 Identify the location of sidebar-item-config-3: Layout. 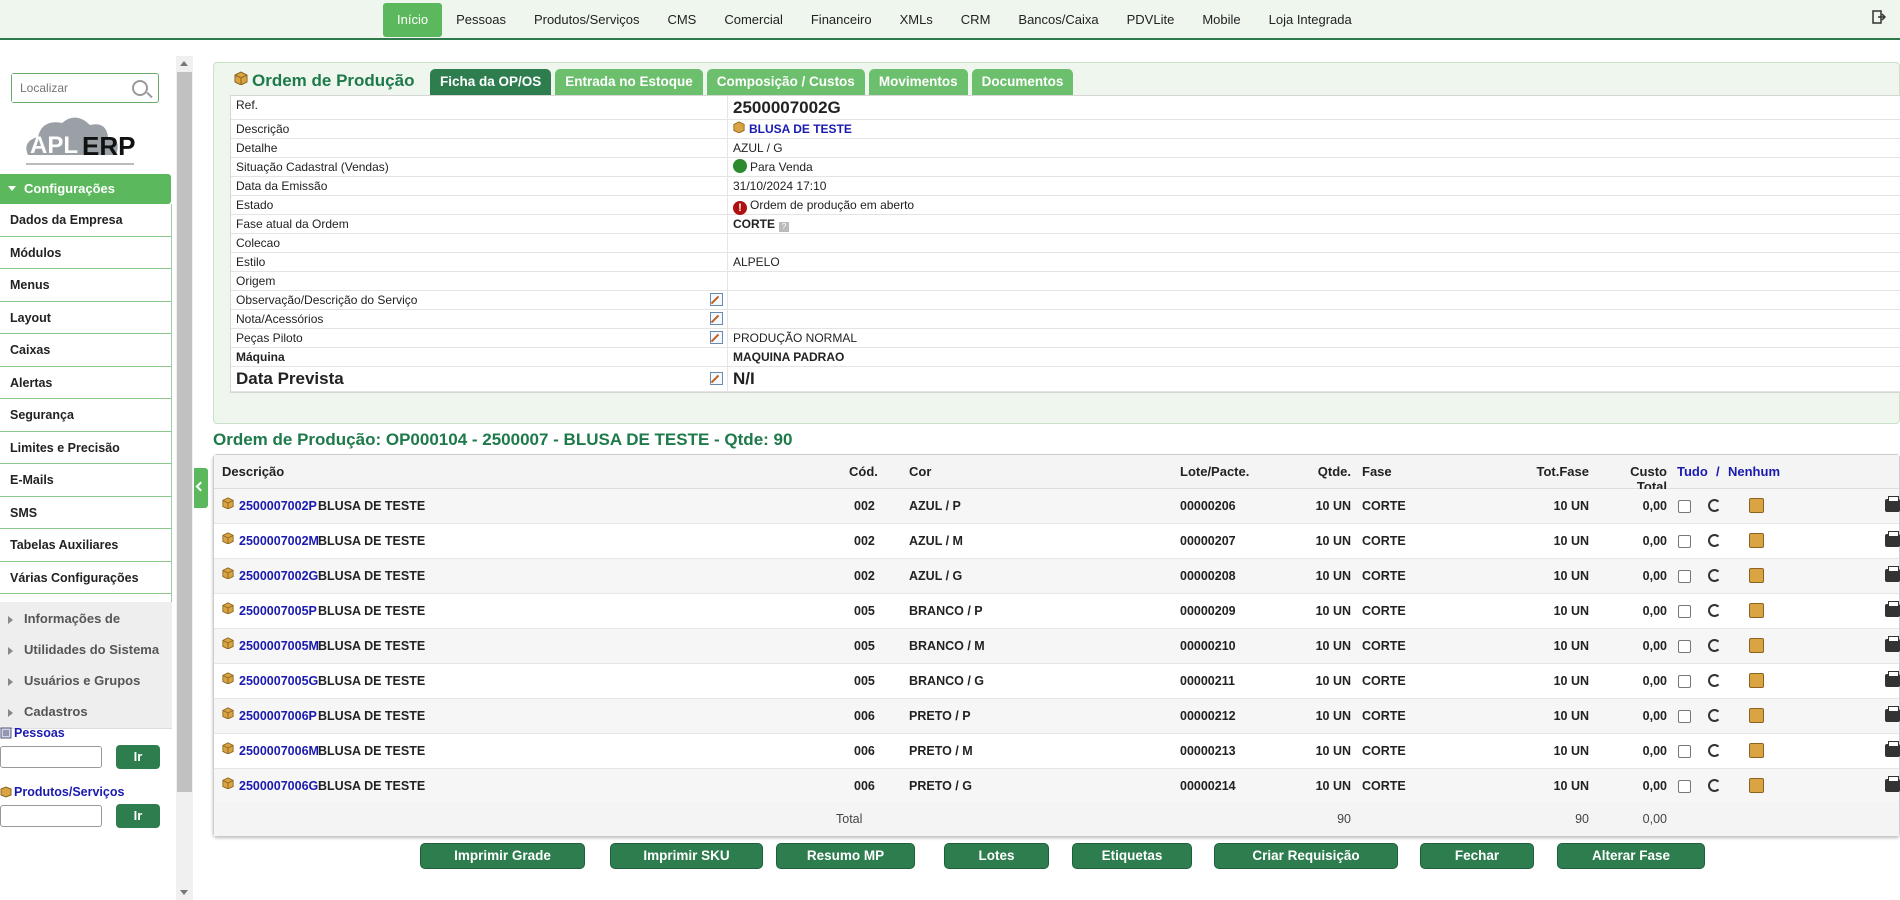
(85, 317).